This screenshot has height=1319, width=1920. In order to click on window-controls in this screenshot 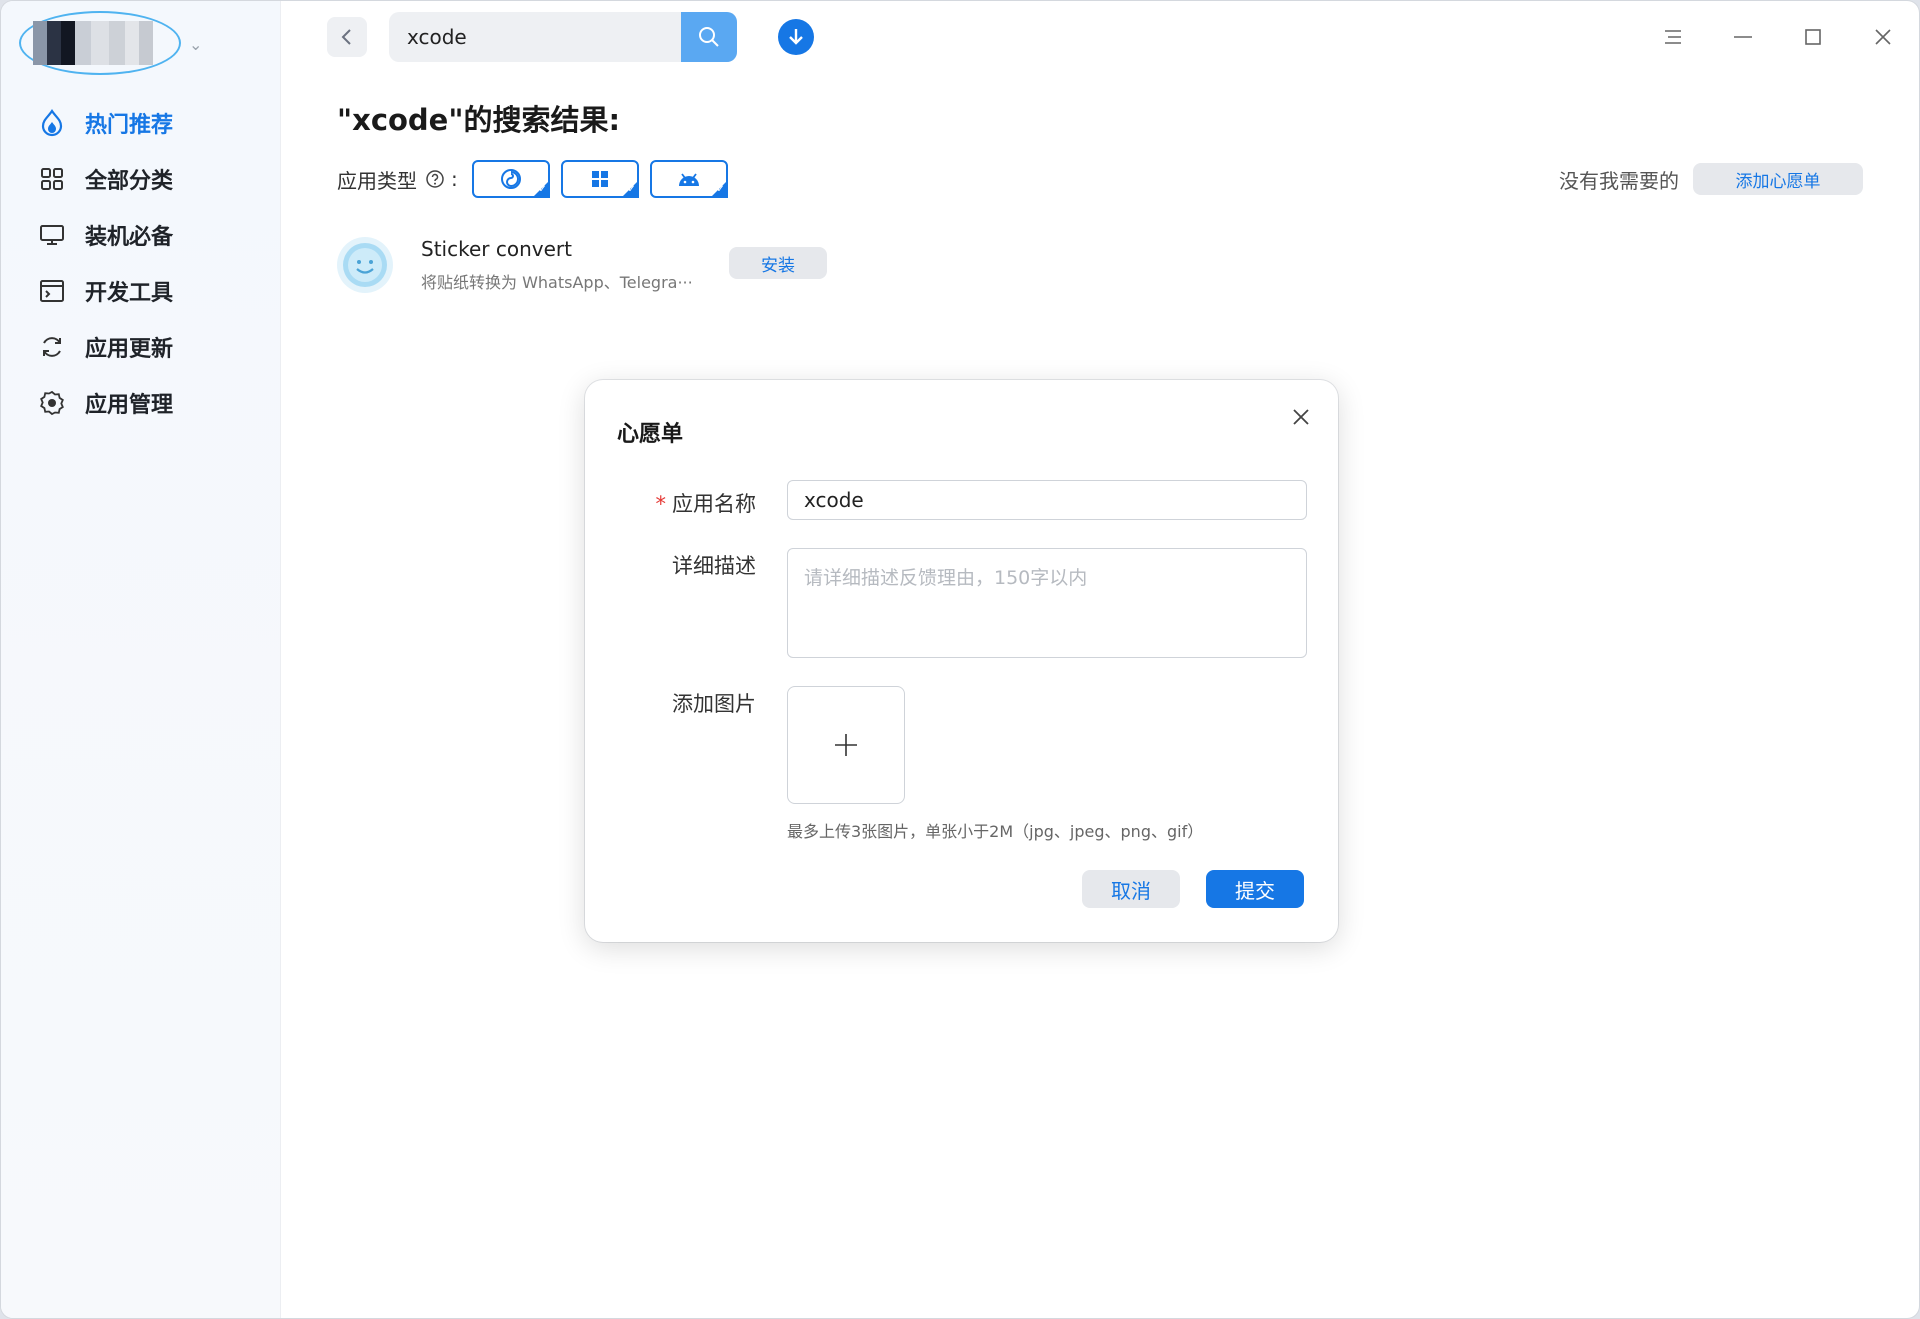, I will do `click(1761, 37)`.